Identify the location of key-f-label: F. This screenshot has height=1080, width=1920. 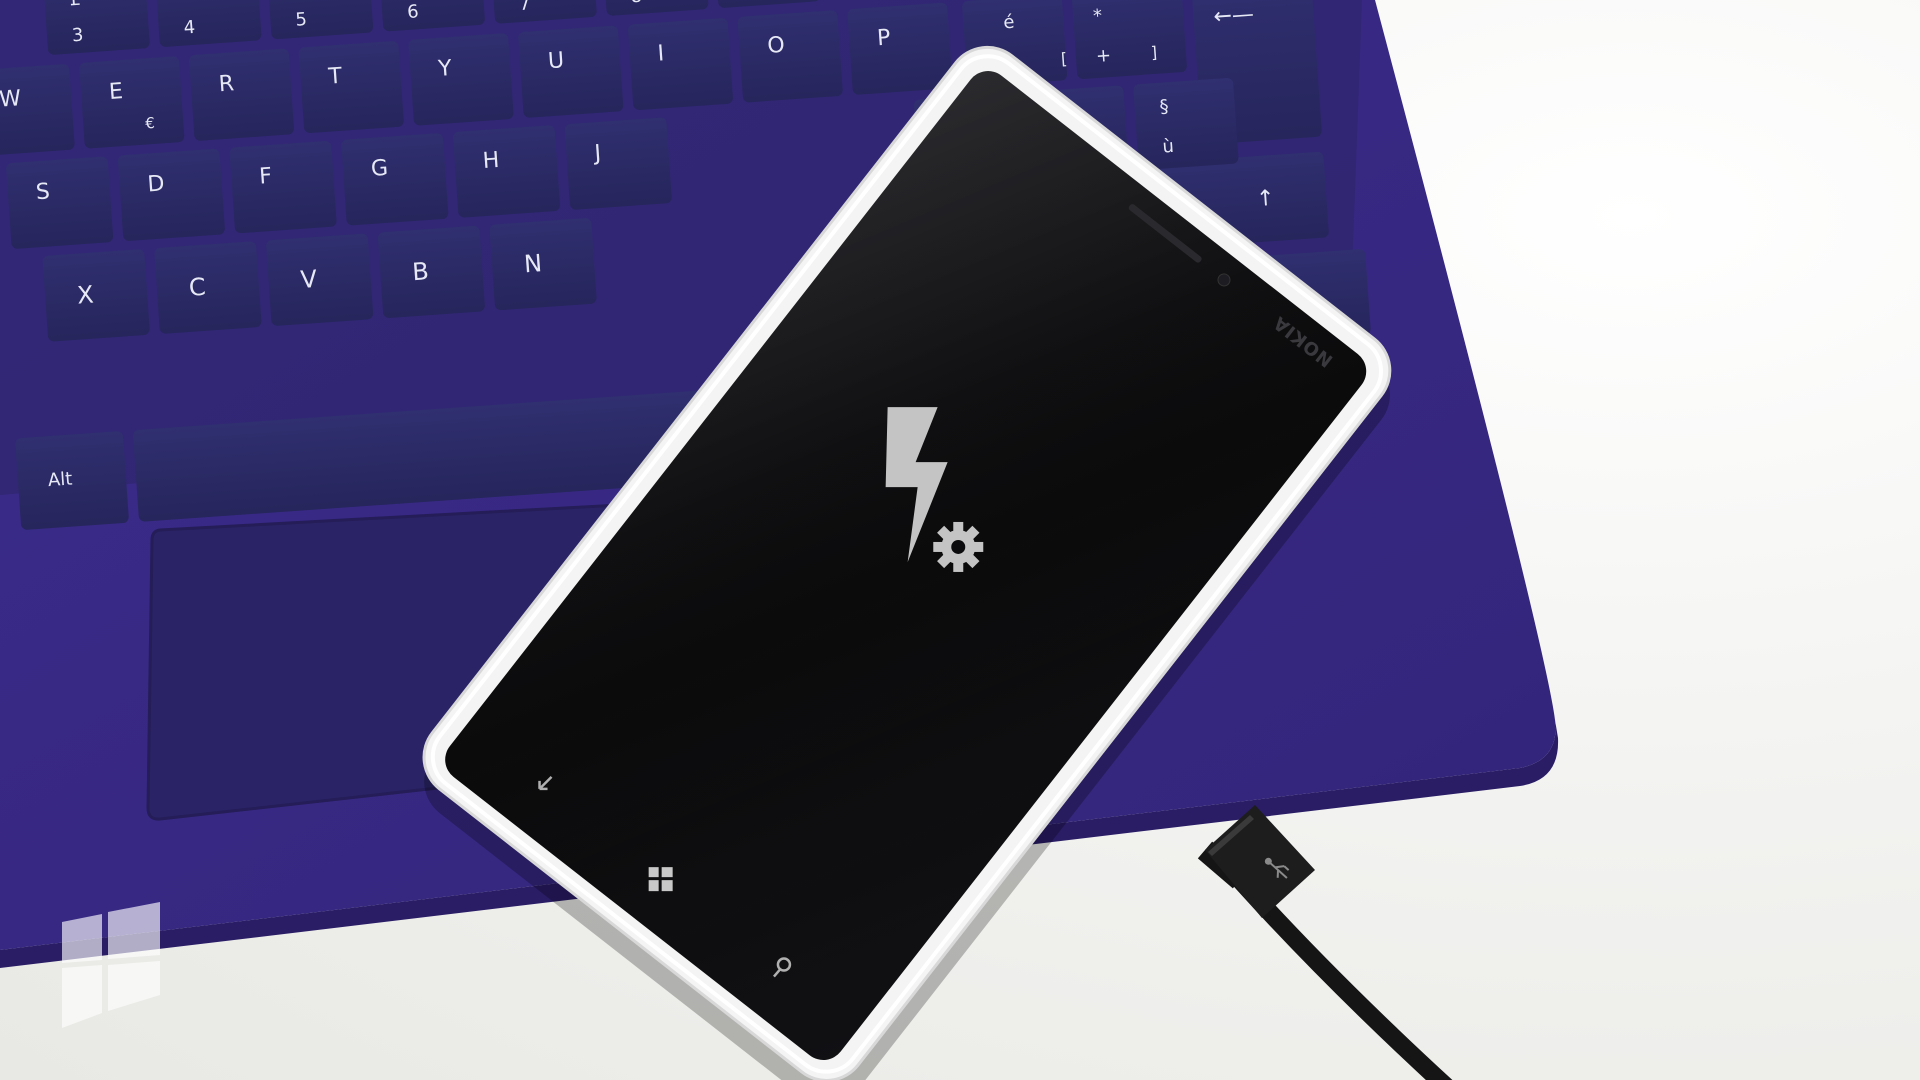
(265, 177).